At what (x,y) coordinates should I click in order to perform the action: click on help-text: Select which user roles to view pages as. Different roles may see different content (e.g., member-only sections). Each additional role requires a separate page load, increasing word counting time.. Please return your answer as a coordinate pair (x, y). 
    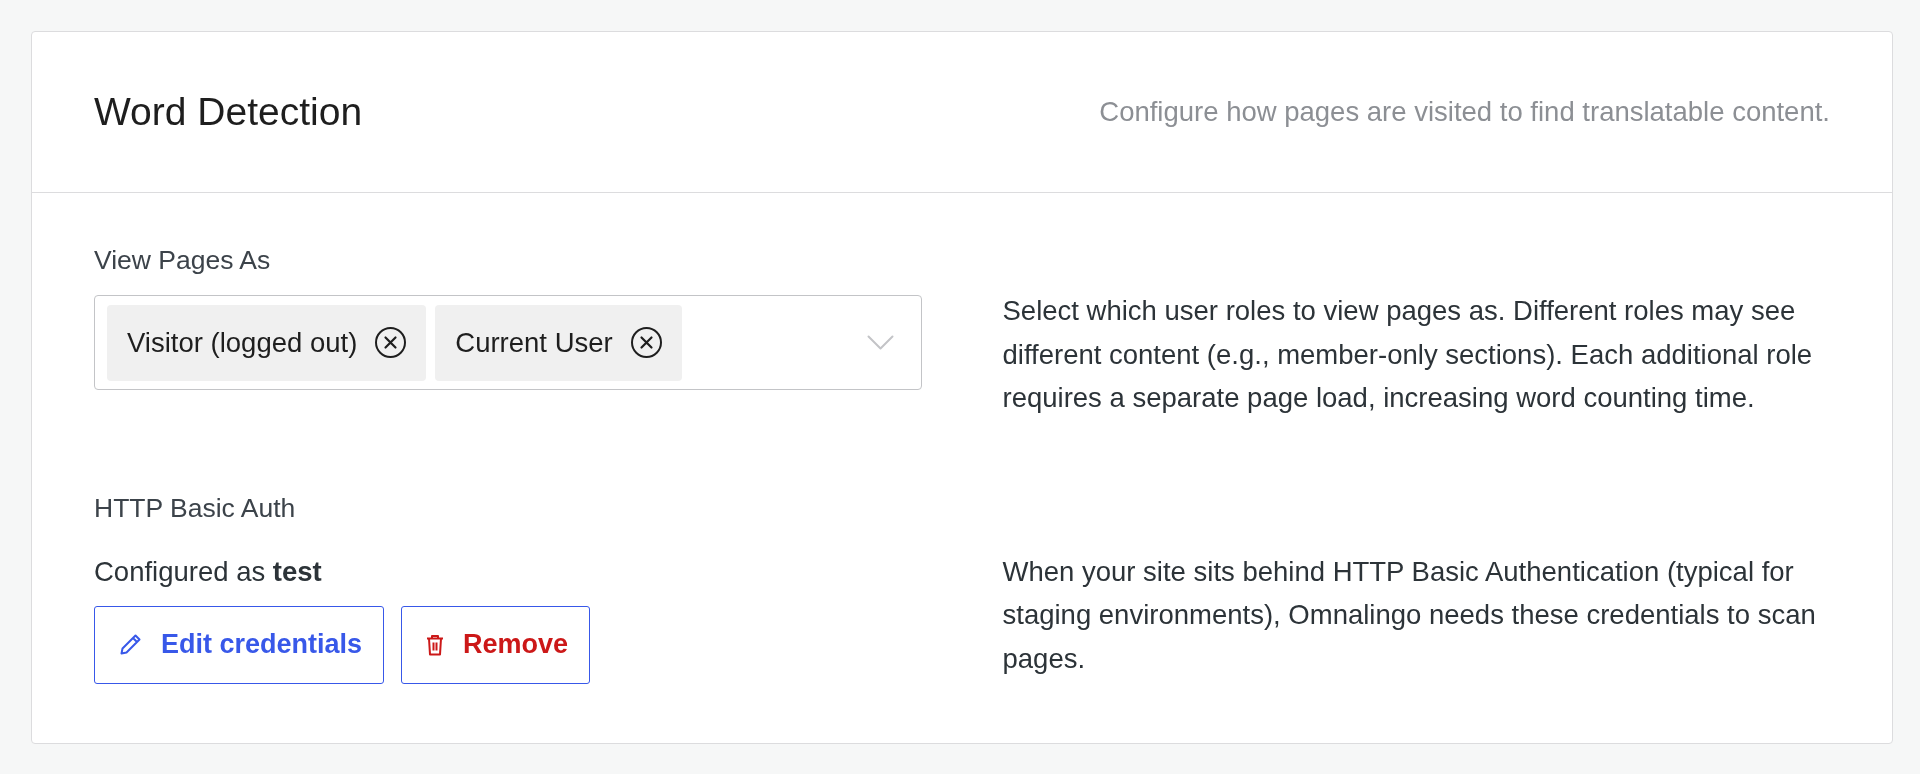
    Looking at the image, I should click on (1408, 354).